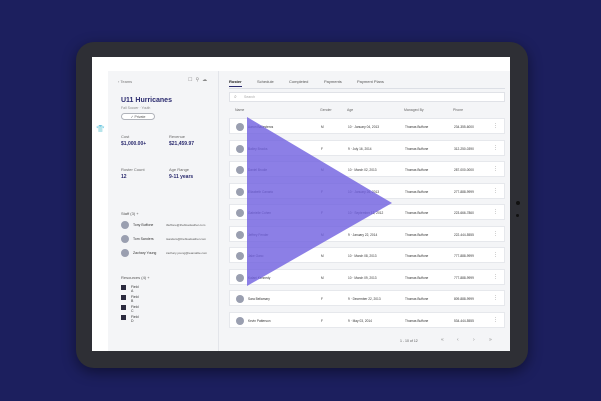  What do you see at coordinates (464, 213) in the screenshot?
I see `player-phone: 223-666-7860` at bounding box center [464, 213].